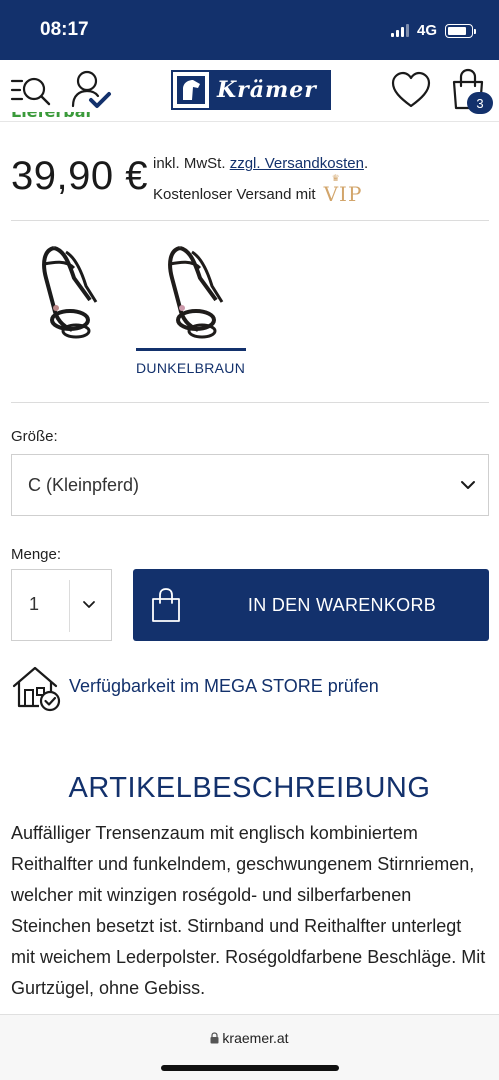 The image size is (499, 1080). What do you see at coordinates (249, 788) in the screenshot?
I see `description-heading: ARTIKELBESCHREIBUNG` at bounding box center [249, 788].